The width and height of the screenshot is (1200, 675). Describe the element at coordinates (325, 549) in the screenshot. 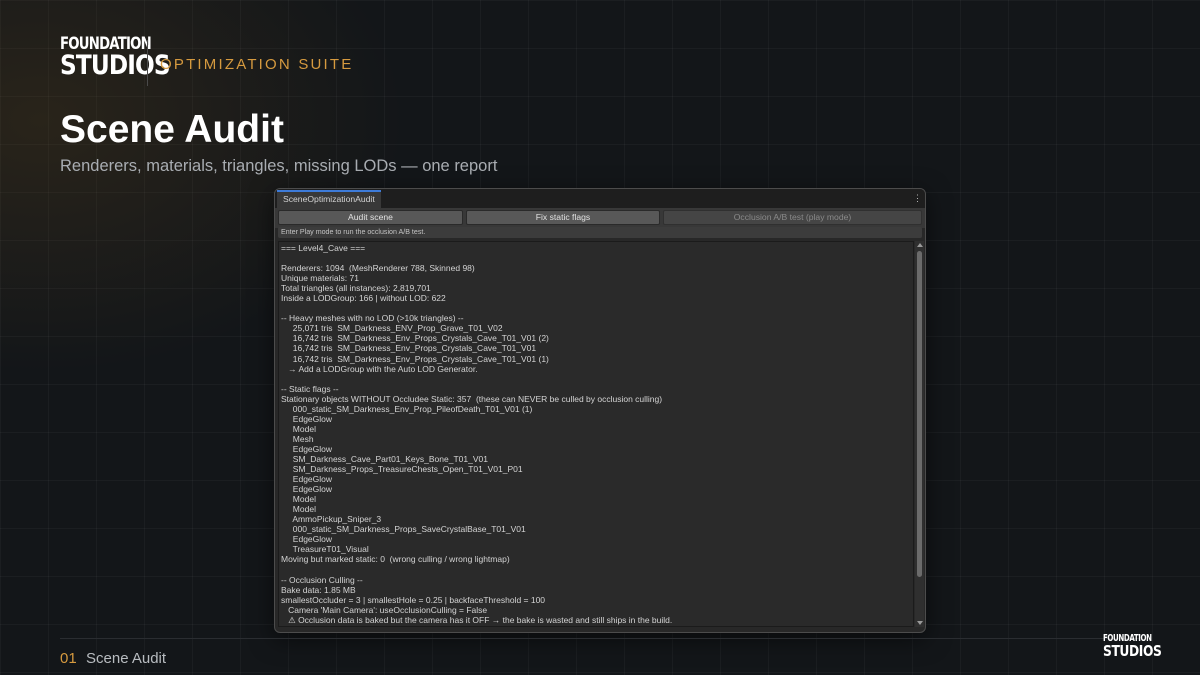

I see `report-line: TreasureT01_Visual` at that location.